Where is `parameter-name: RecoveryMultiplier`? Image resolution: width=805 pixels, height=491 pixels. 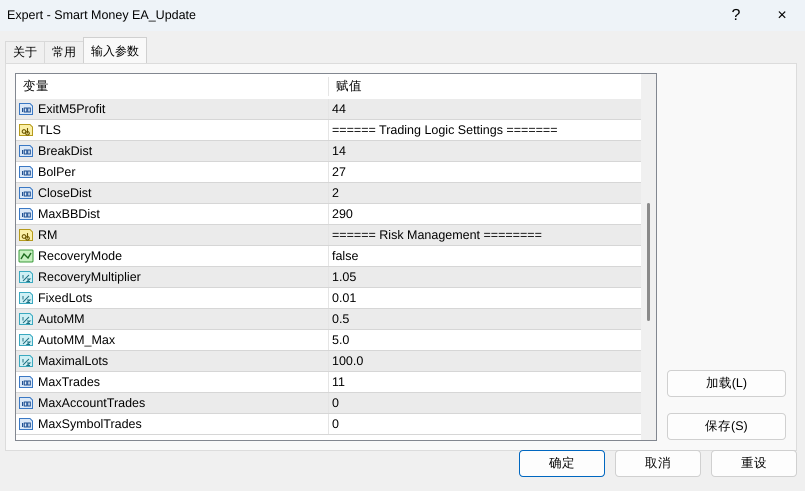 parameter-name: RecoveryMultiplier is located at coordinates (89, 277).